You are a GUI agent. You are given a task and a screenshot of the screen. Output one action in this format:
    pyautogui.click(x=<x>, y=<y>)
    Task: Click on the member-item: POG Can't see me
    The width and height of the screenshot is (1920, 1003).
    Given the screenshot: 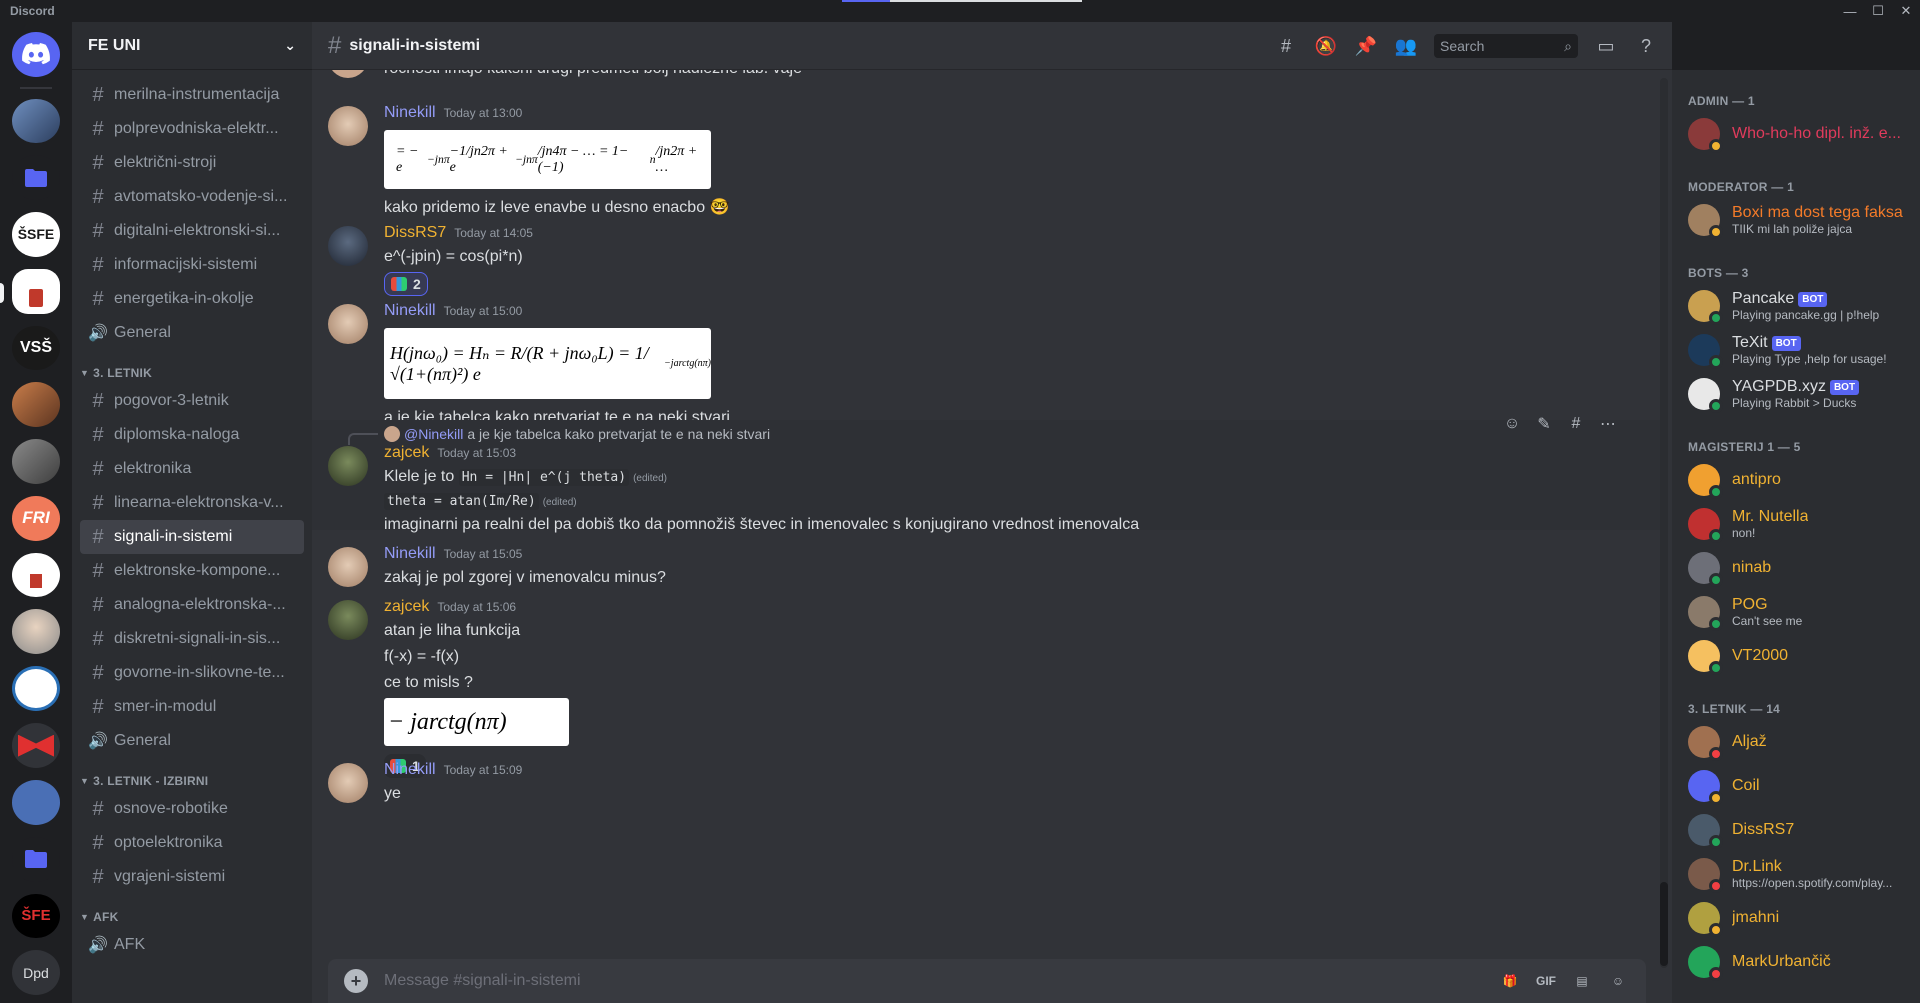 What is the action you would take?
    pyautogui.click(x=1800, y=612)
    